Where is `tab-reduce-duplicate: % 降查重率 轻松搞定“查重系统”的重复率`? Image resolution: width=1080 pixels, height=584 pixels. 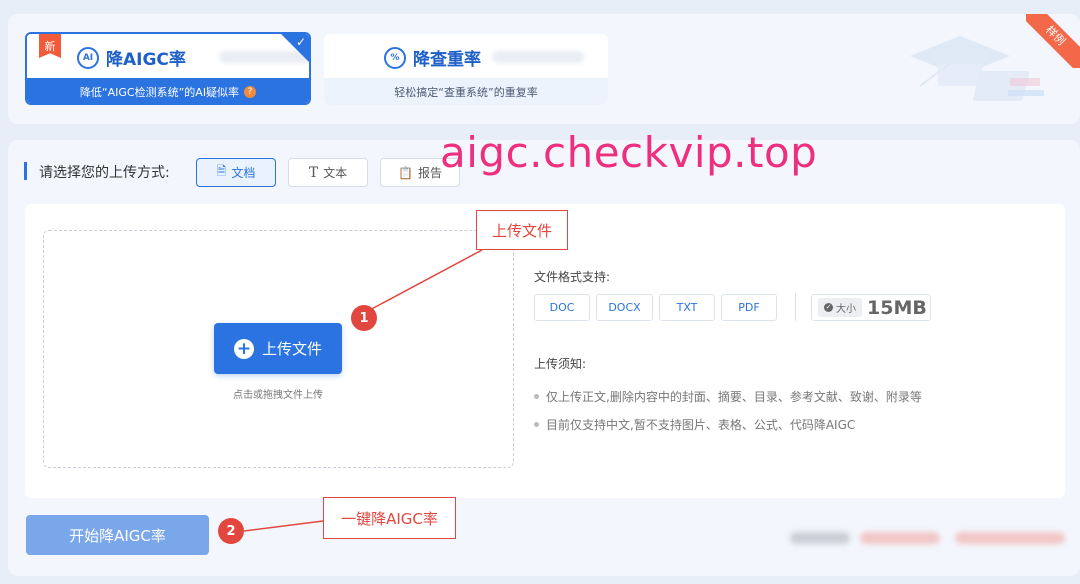
tab-reduce-duplicate: % 降查重率 轻松搞定“查重系统”的重复率 is located at coordinates (466, 69).